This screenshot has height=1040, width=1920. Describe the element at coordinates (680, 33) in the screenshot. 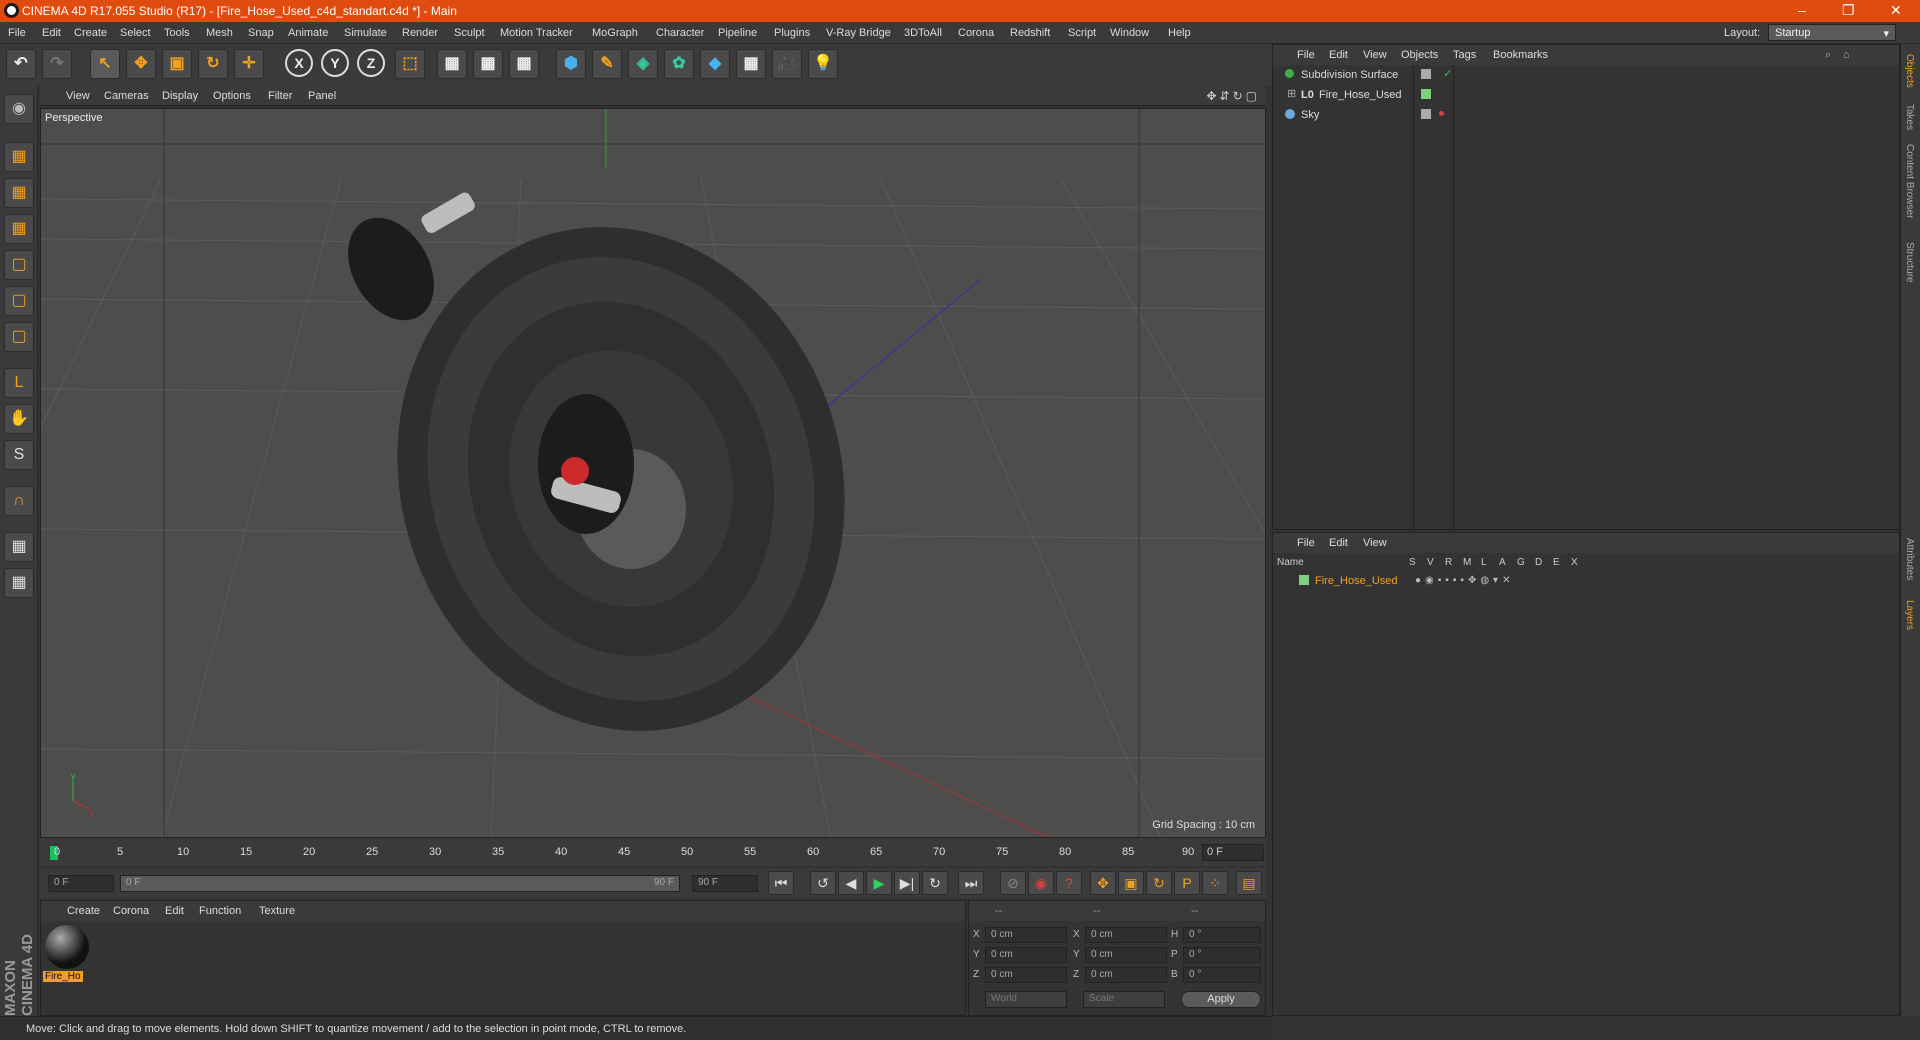

I see `menu-character: Character` at that location.